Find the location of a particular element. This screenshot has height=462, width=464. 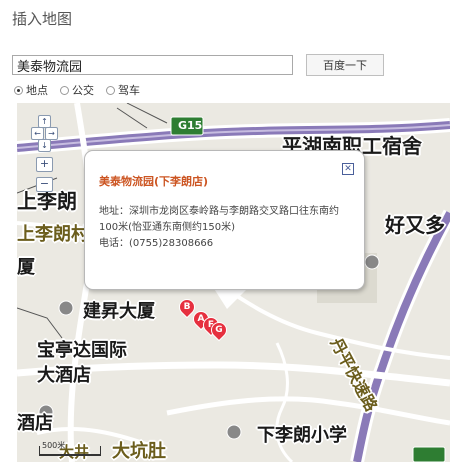

mode-drive-radio: 驾车 is located at coordinates (123, 90).